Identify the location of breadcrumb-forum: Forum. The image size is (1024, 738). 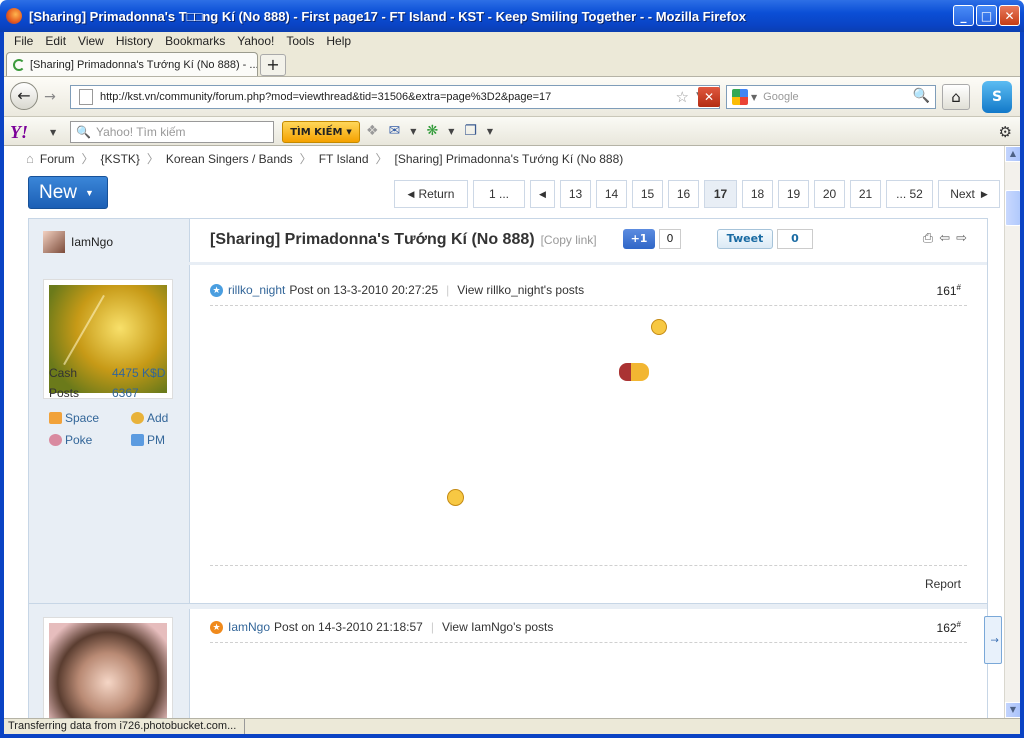
(57, 159).